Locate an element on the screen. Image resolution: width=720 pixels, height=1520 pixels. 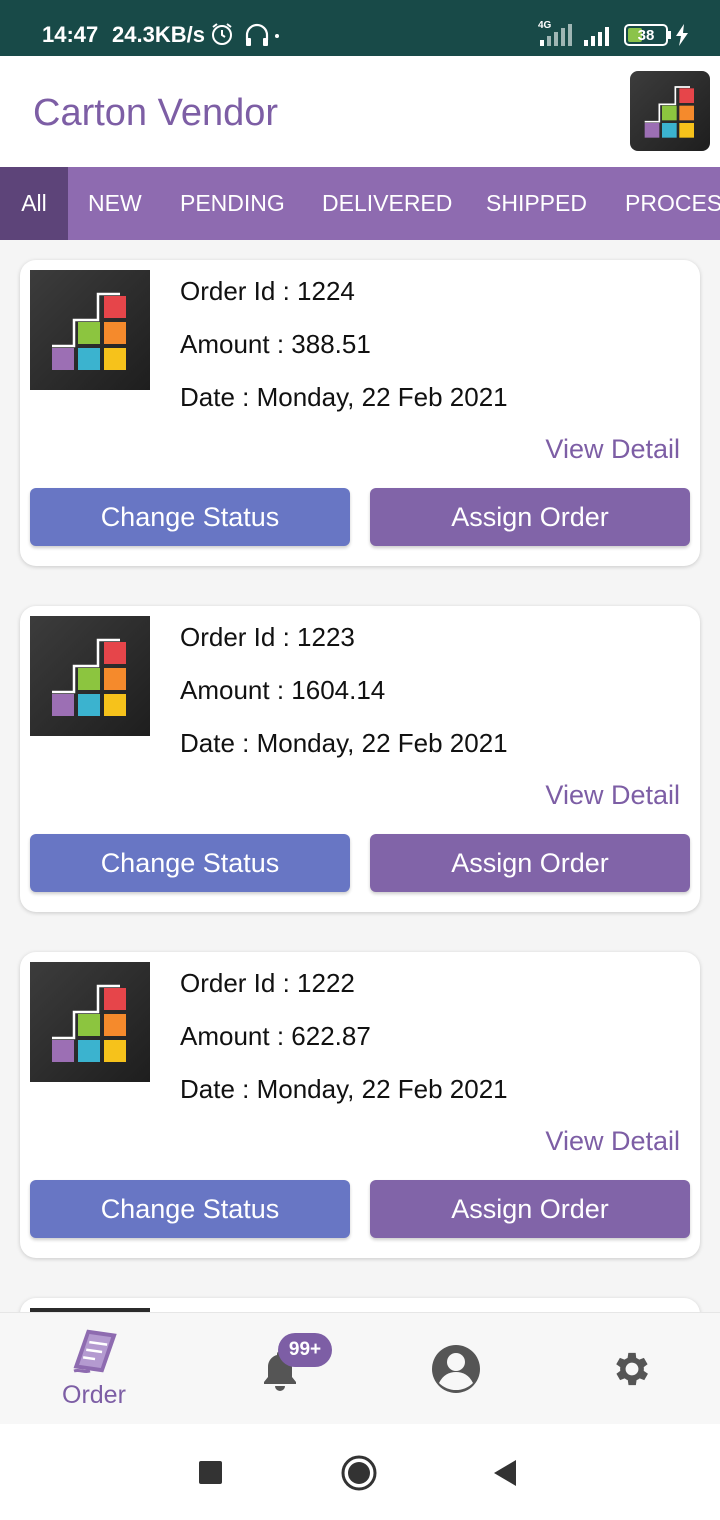
back-button is located at coordinates (506, 1473).